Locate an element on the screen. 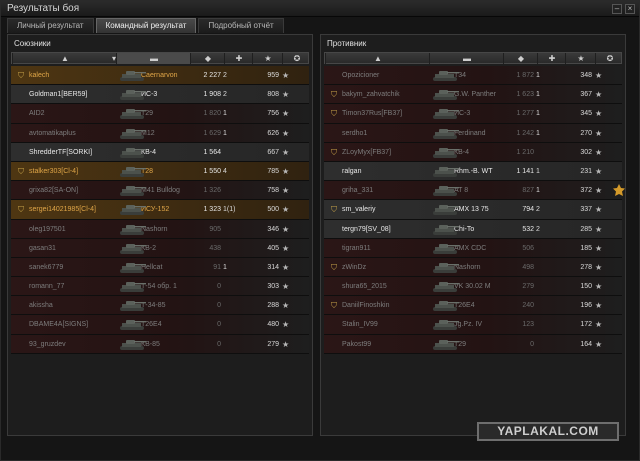  table-row: gasan31 КВ-2 438 405 ★ is located at coordinates (160, 248).